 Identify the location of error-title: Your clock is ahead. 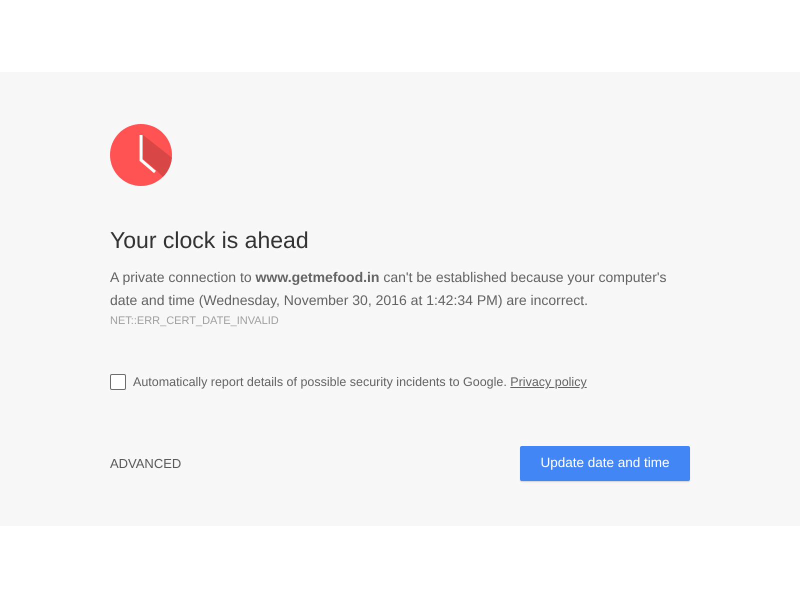
(209, 240).